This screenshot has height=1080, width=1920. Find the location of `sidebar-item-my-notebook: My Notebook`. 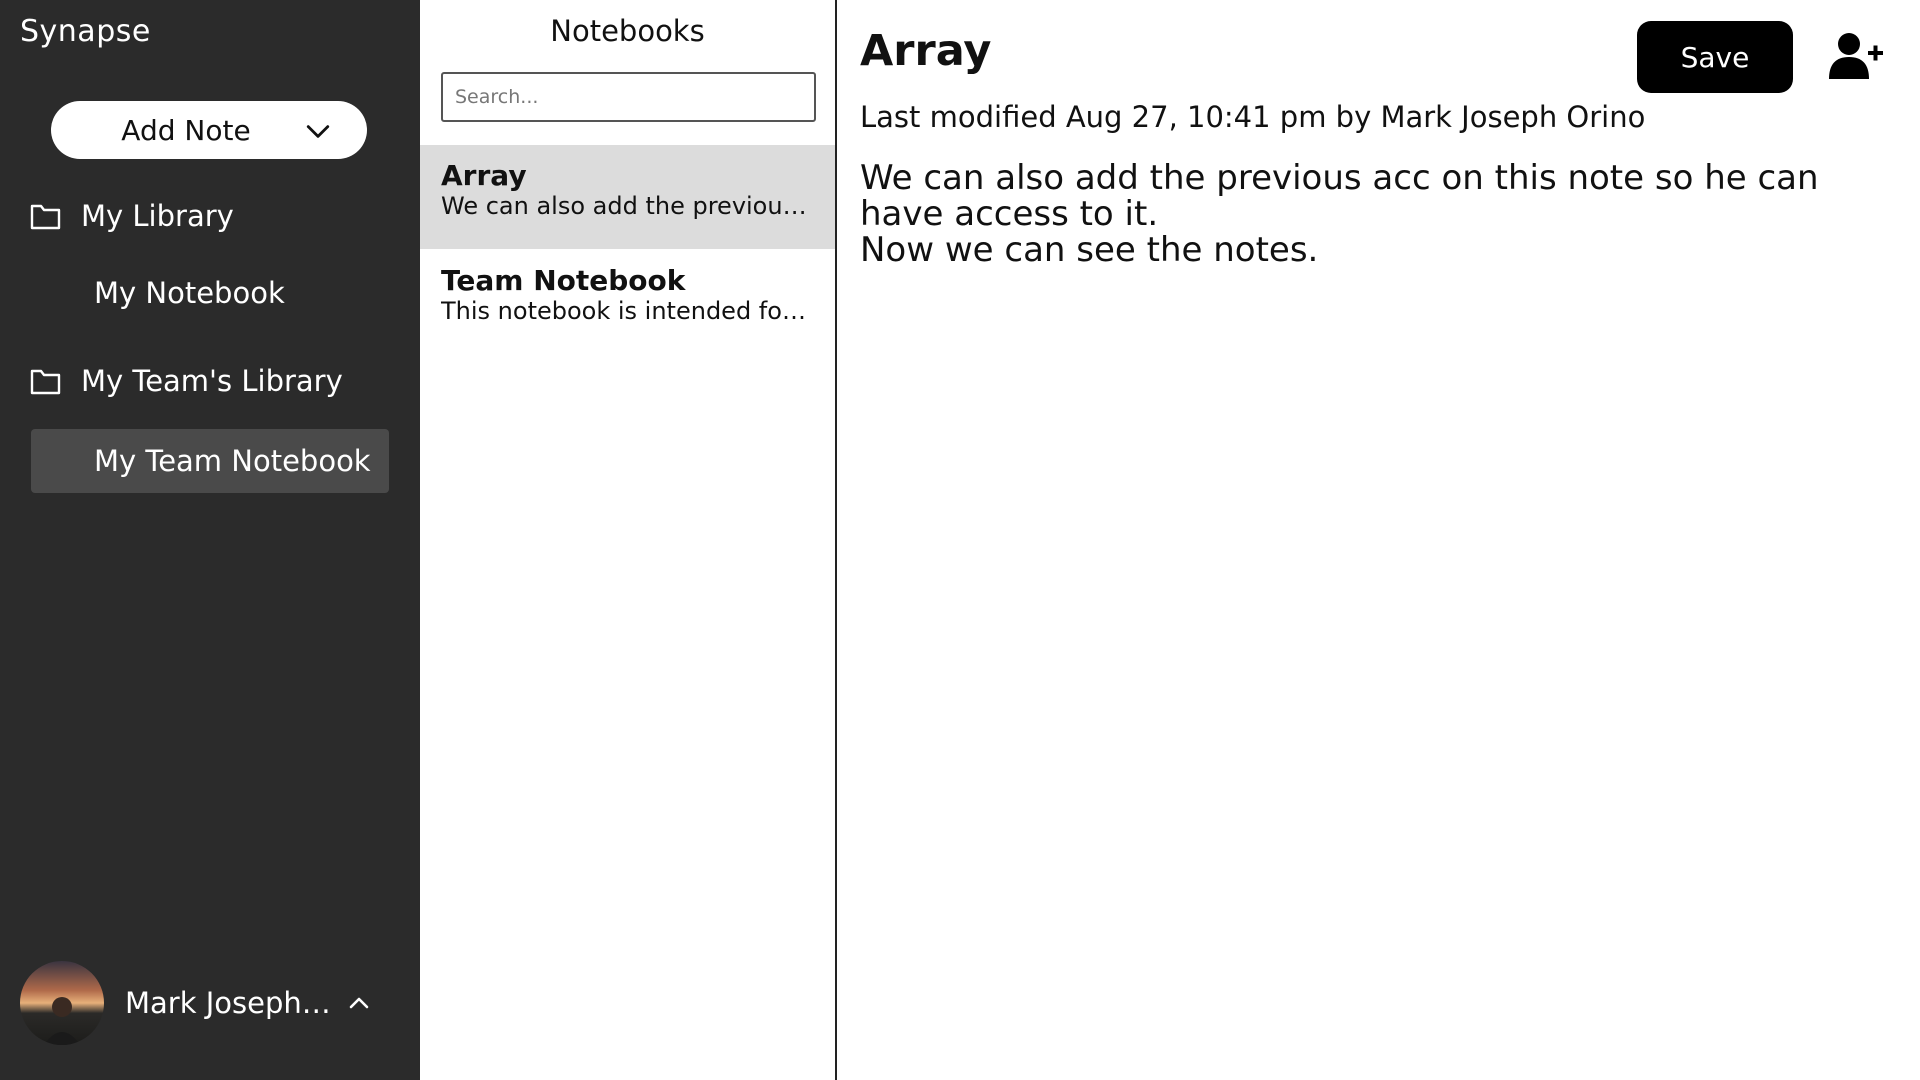

sidebar-item-my-notebook: My Notebook is located at coordinates (210, 293).